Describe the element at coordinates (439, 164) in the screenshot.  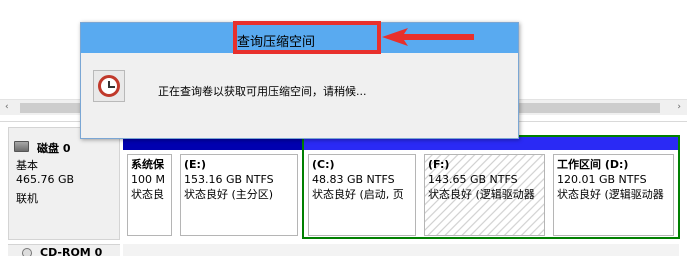
I see `partition-title: (F:)` at that location.